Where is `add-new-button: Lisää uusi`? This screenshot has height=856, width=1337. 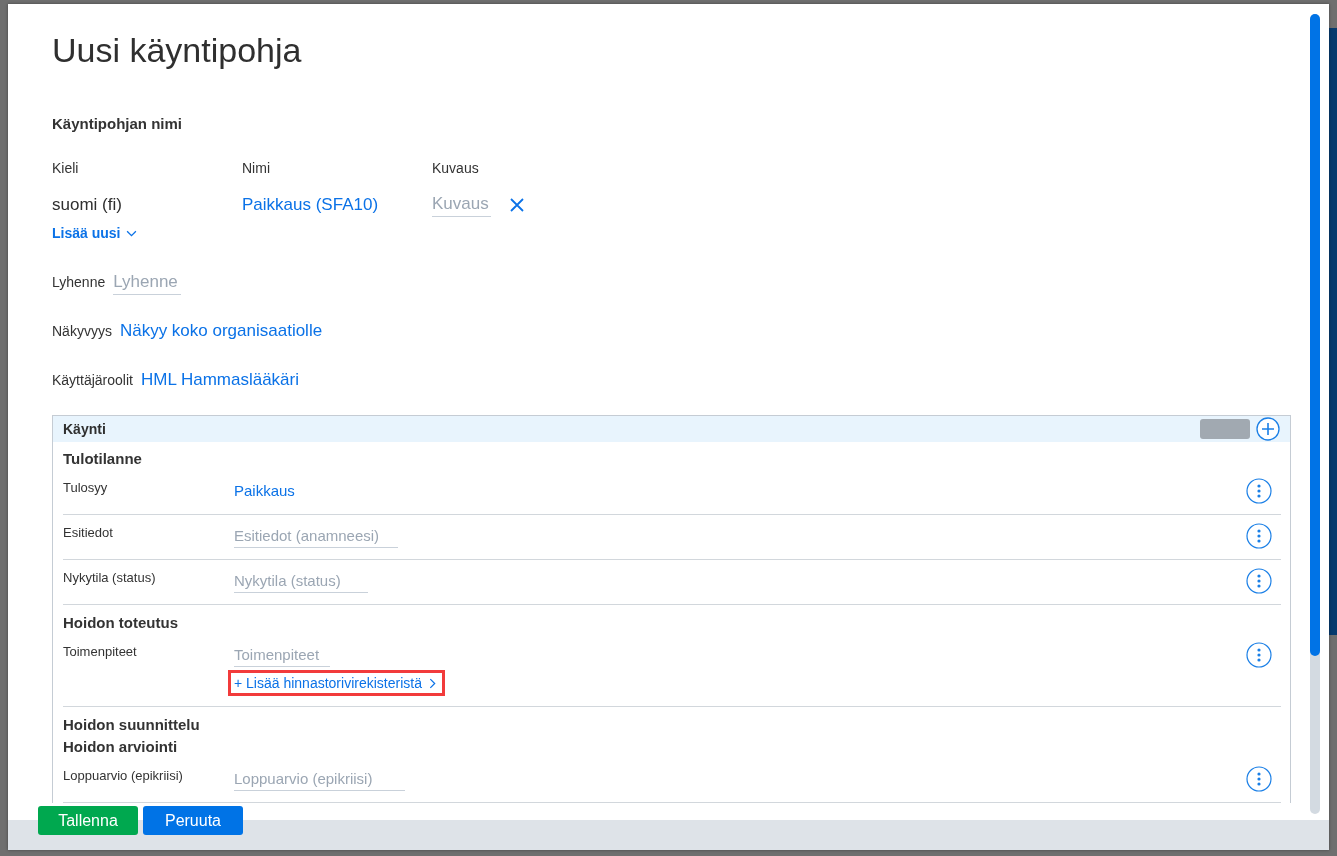 add-new-button: Lisää uusi is located at coordinates (95, 233).